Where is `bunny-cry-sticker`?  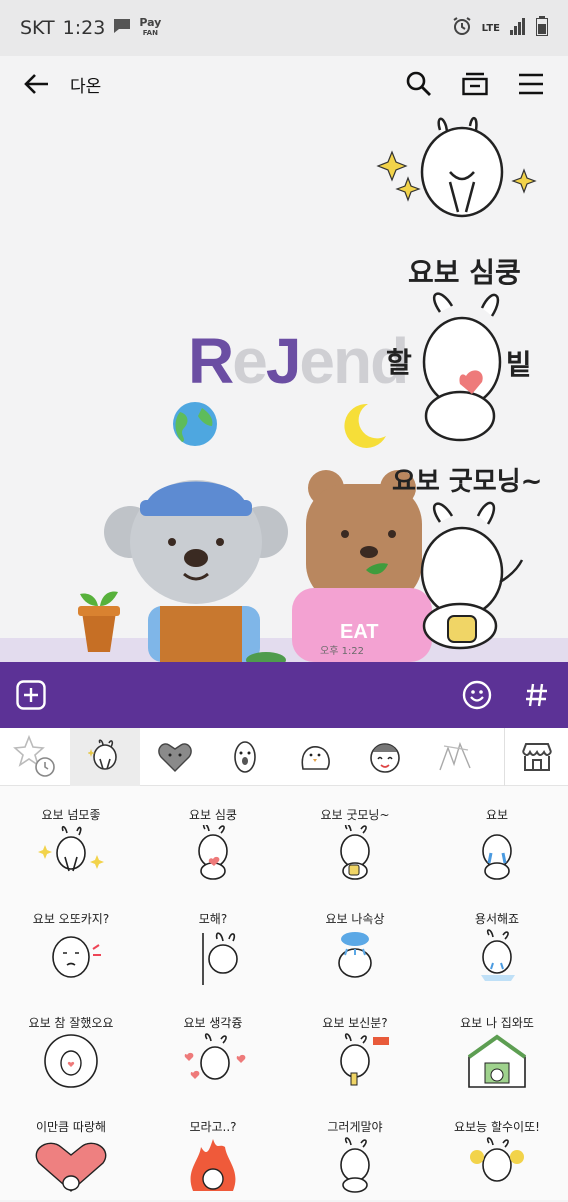
bunny-cry-sticker is located at coordinates (497, 857).